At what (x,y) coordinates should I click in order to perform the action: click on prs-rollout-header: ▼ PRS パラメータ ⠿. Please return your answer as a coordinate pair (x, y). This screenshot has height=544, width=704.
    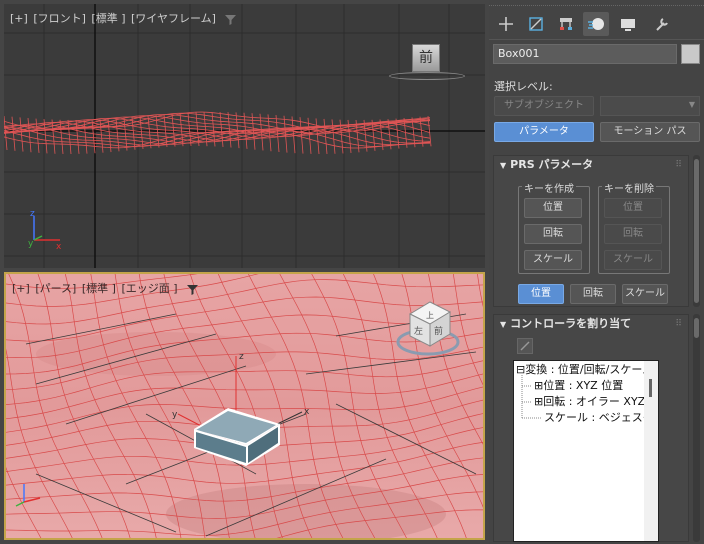
    Looking at the image, I should click on (591, 165).